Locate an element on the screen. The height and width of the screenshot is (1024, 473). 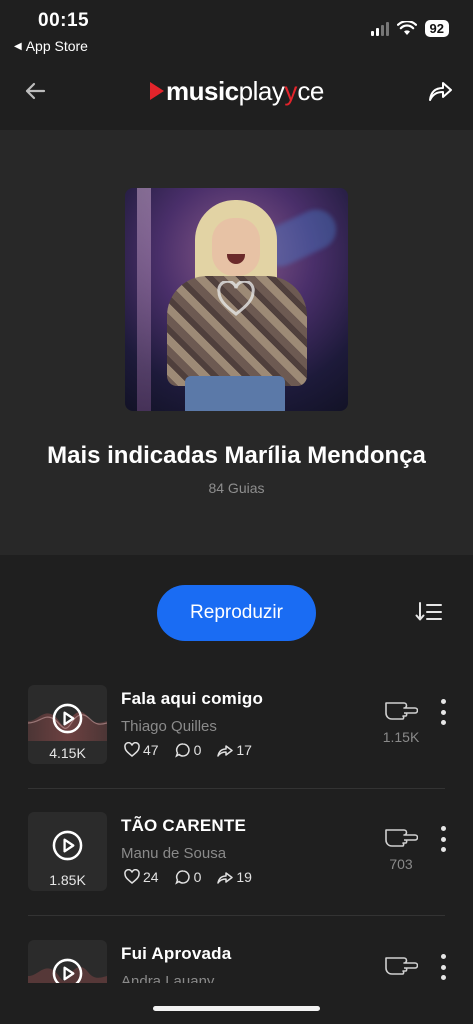
app-header: music play y ce is located at coordinates (236, 95).